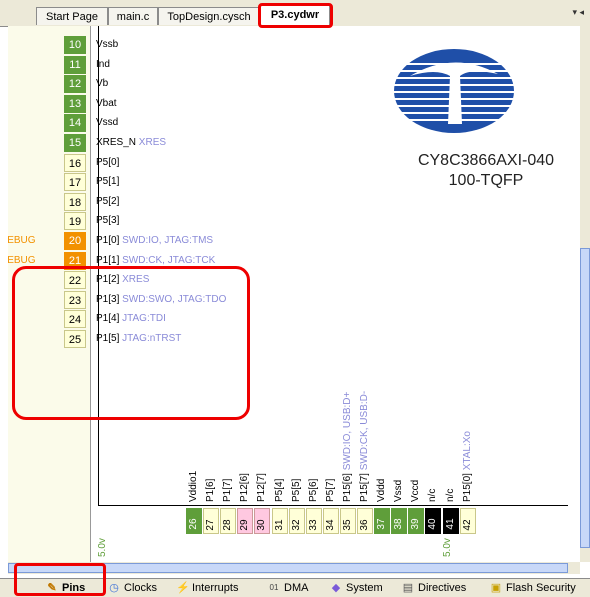  I want to click on tab-dma: 01 DMA, so click(291, 588).